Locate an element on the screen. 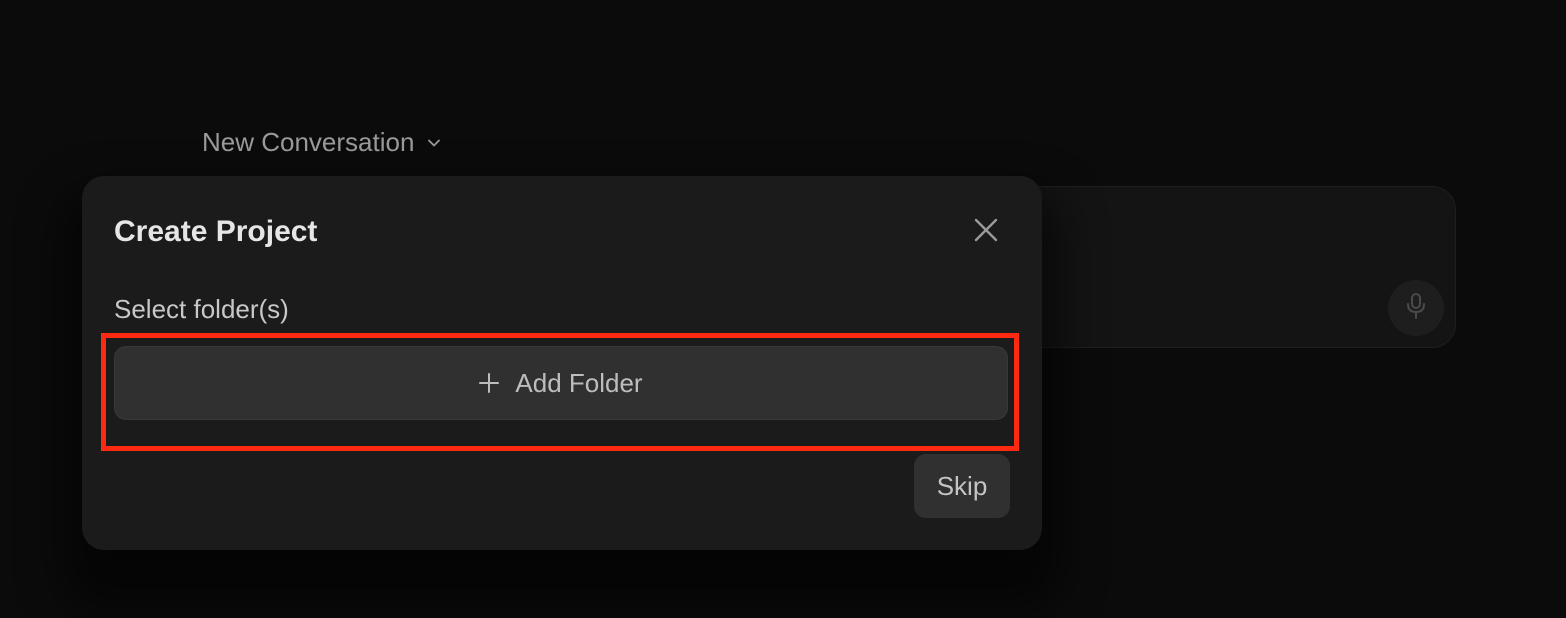  plus-icon is located at coordinates (489, 383).